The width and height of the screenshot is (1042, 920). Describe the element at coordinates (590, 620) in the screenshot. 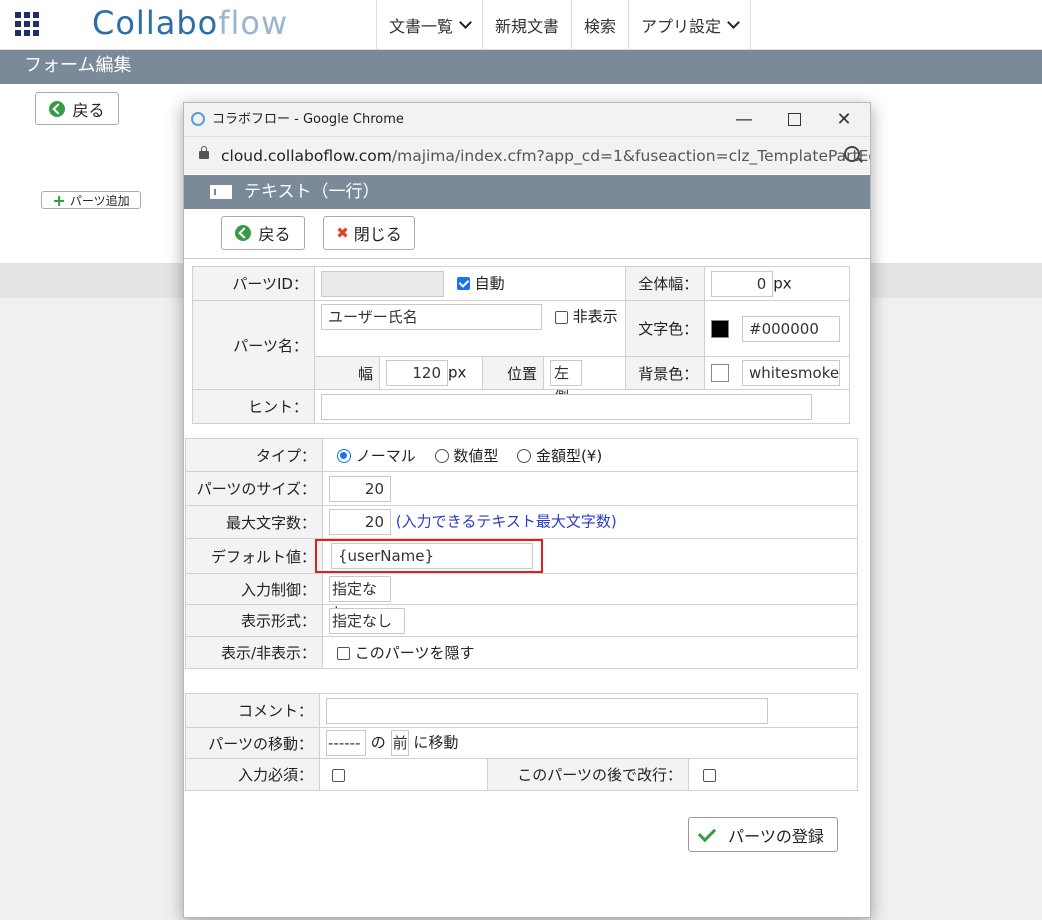

I see `display-format-cell: 指定なし` at that location.